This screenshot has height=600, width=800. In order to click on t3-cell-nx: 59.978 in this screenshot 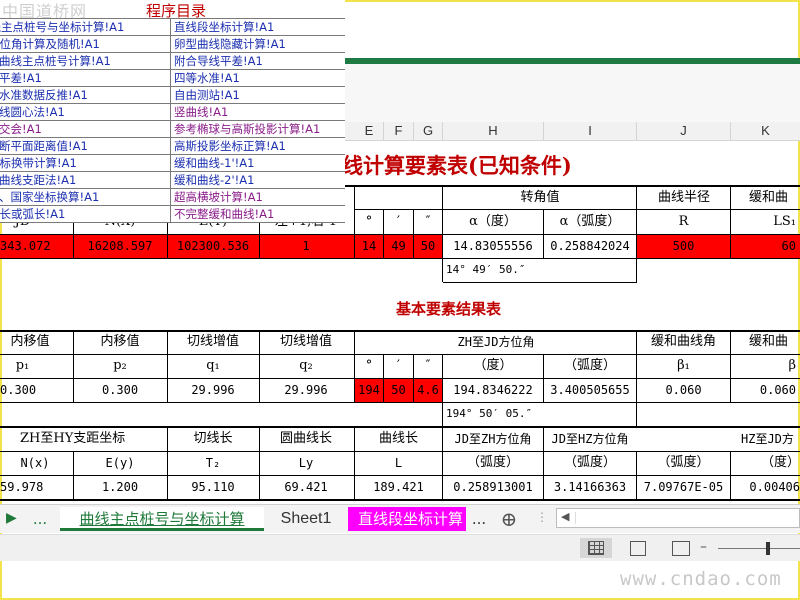, I will do `click(30, 487)`.